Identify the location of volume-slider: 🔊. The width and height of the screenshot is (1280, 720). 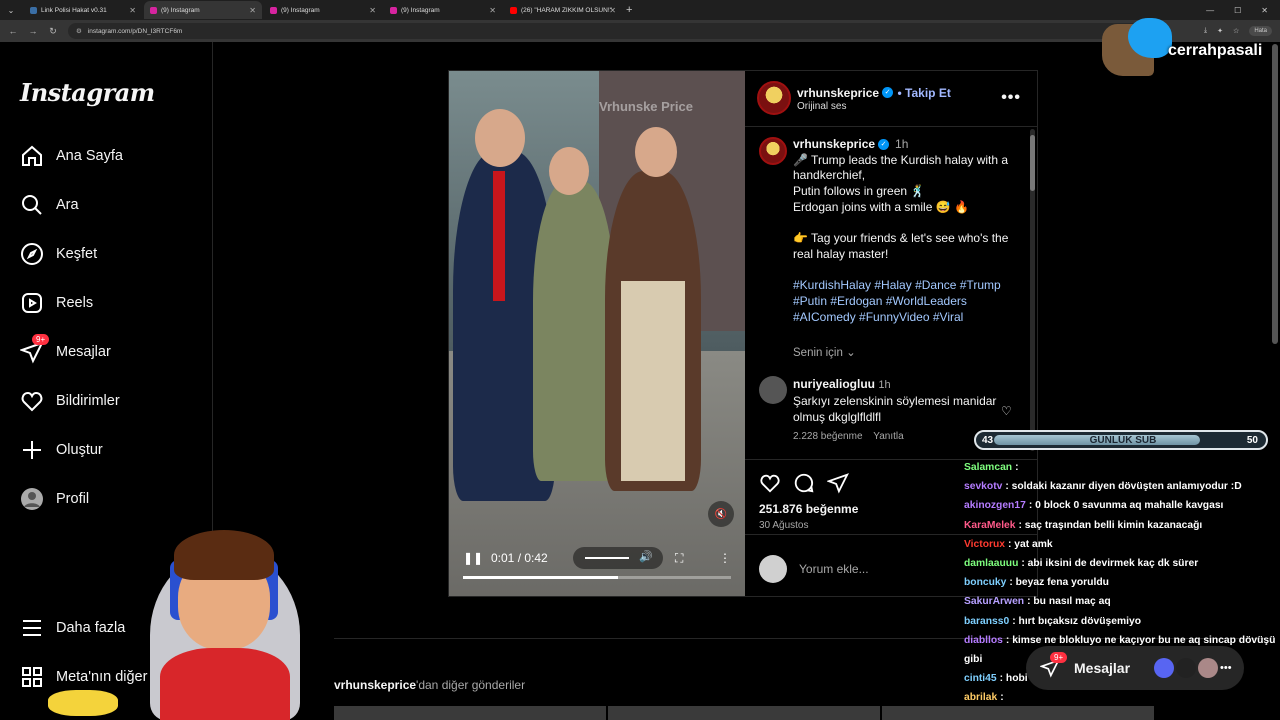
(618, 558).